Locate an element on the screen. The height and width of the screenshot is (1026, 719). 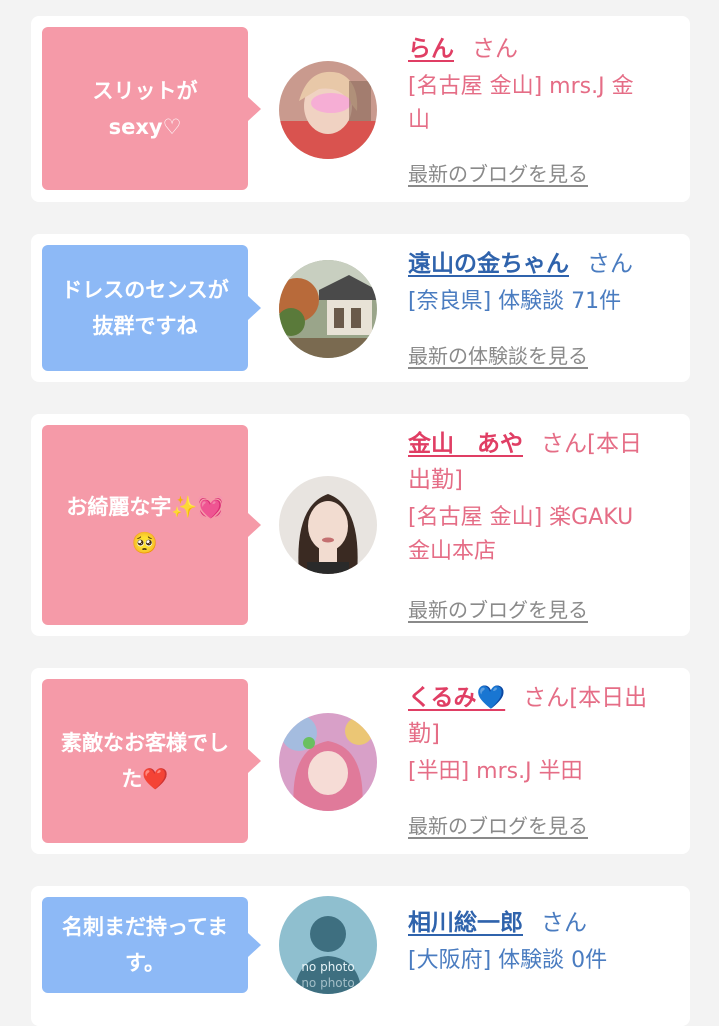
comment-bubble: ドレスのセンスが 抜群ですね is located at coordinates (151, 308).